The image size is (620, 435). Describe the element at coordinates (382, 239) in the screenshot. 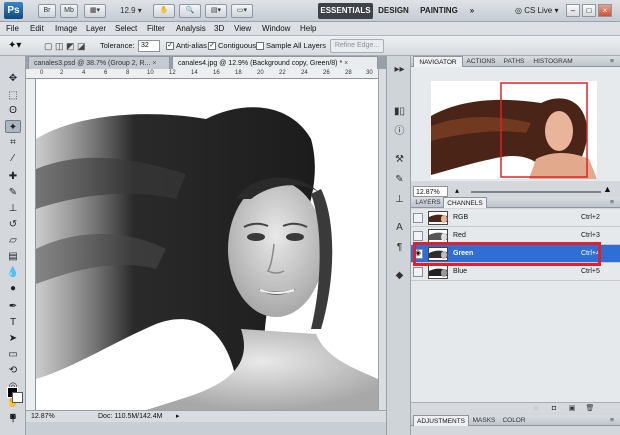

I see `vertical-scrollbar` at that location.